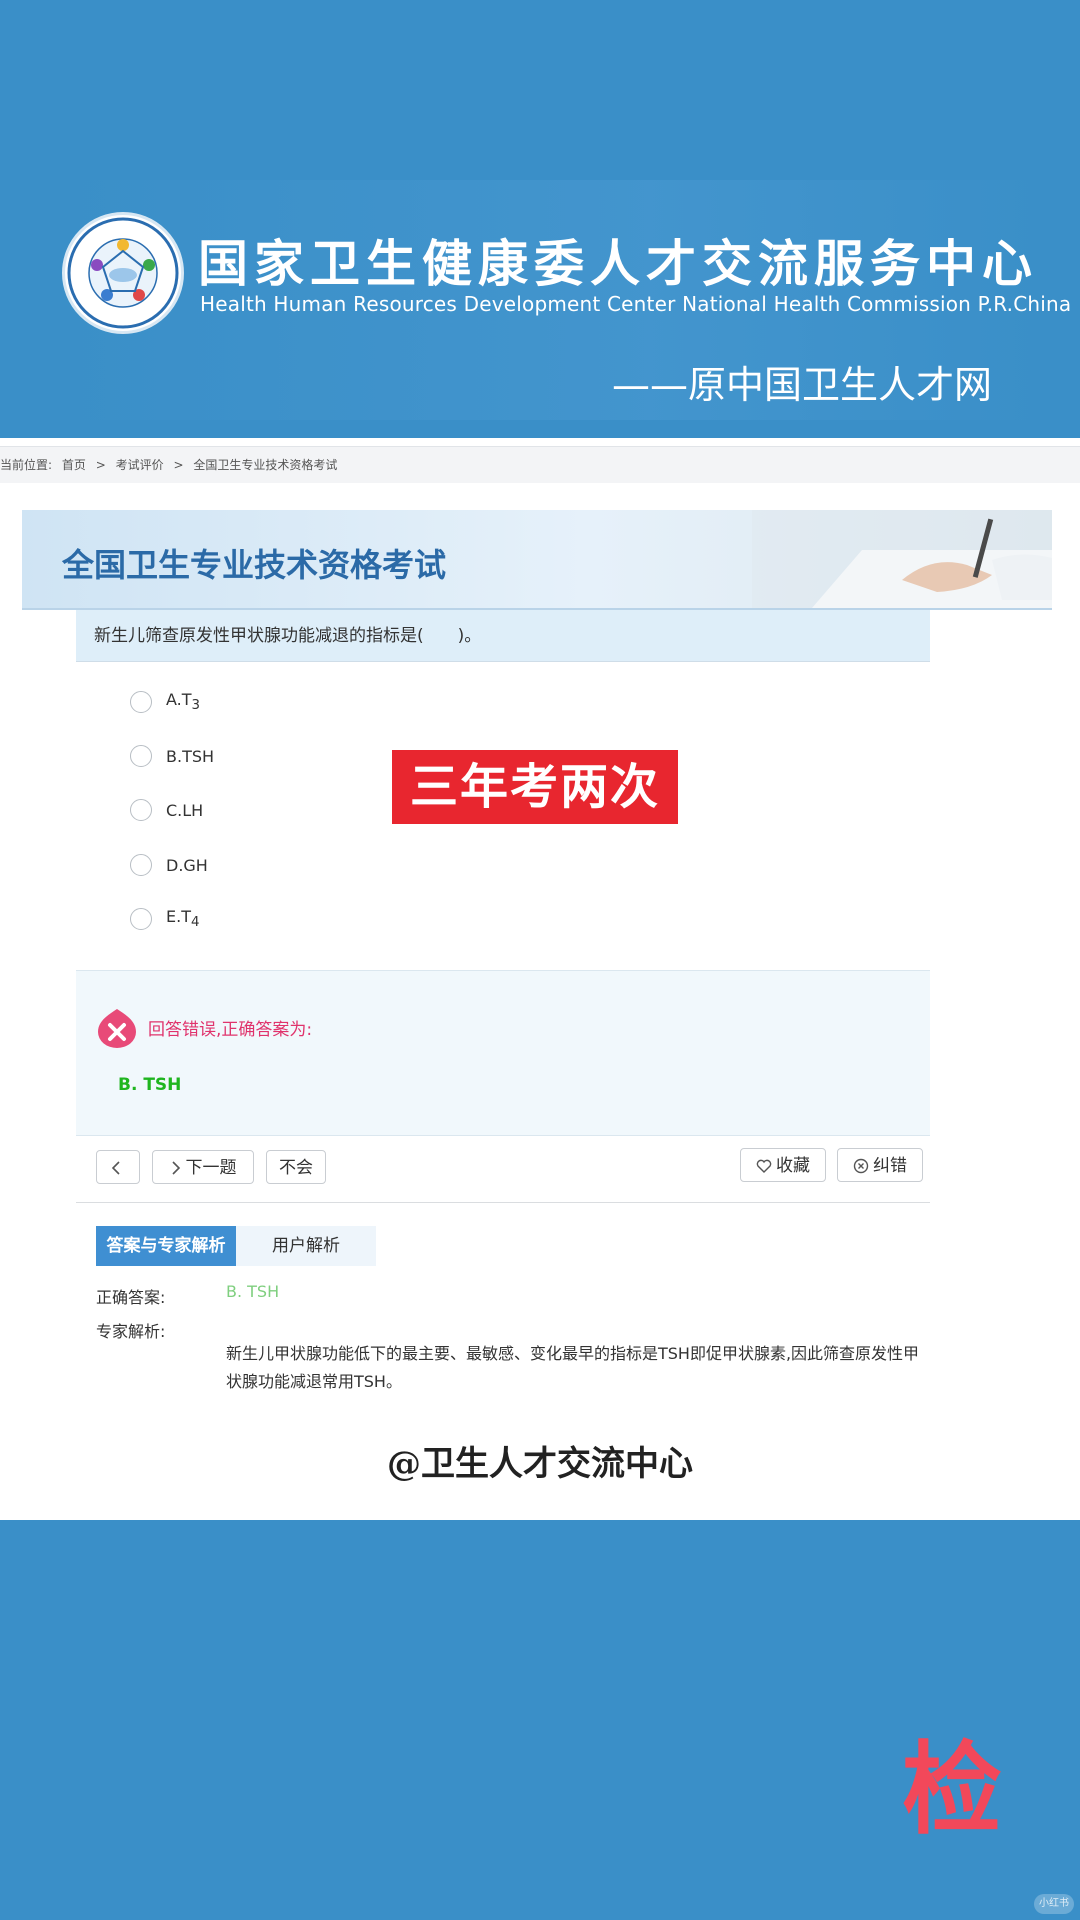 This screenshot has height=1920, width=1080. I want to click on heart-icon, so click(764, 1166).